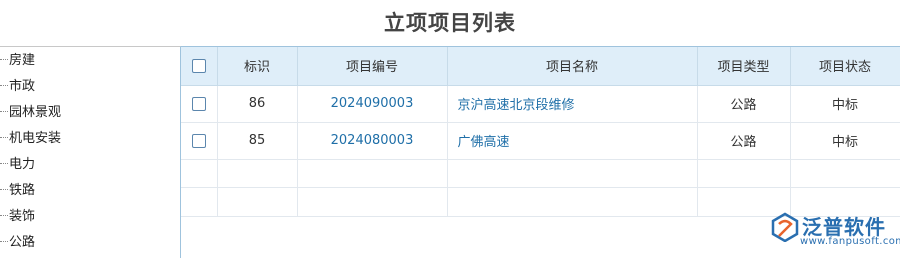 This screenshot has width=900, height=258. Describe the element at coordinates (22, 86) in the screenshot. I see `tree-item-label: 市政` at that location.